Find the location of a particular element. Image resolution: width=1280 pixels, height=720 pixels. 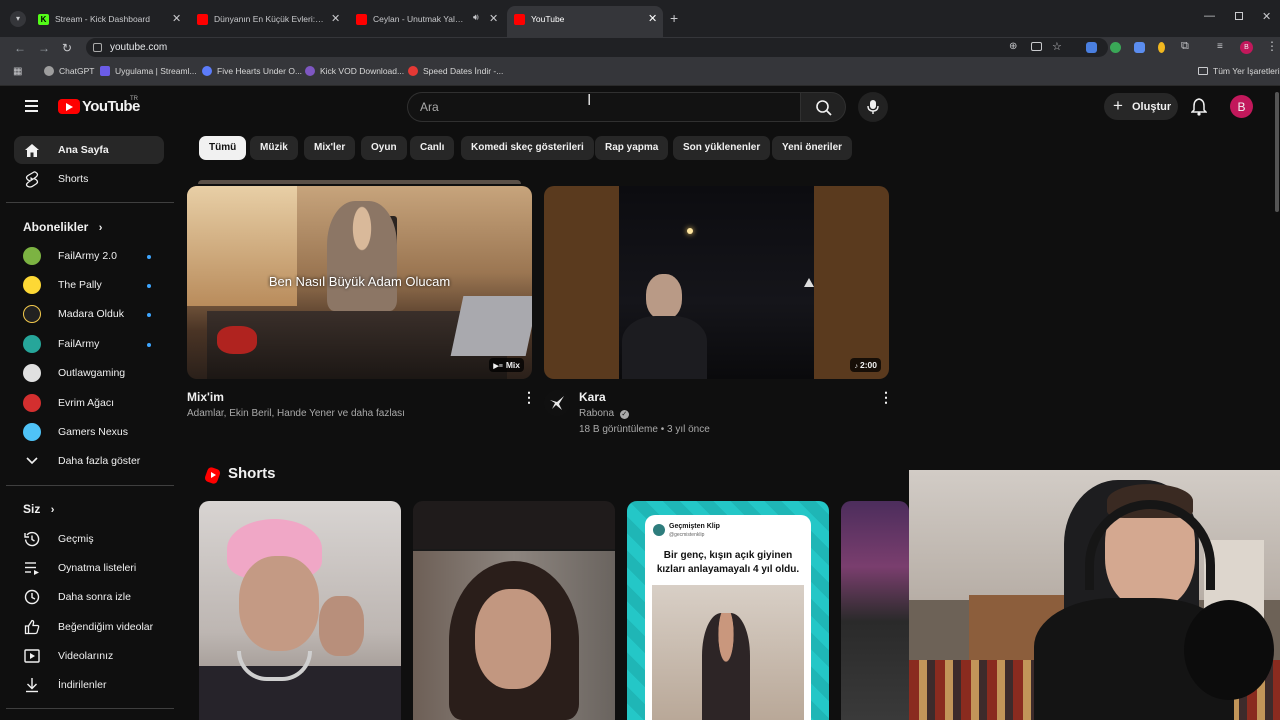

chip-gaming: Oyun is located at coordinates (384, 148).